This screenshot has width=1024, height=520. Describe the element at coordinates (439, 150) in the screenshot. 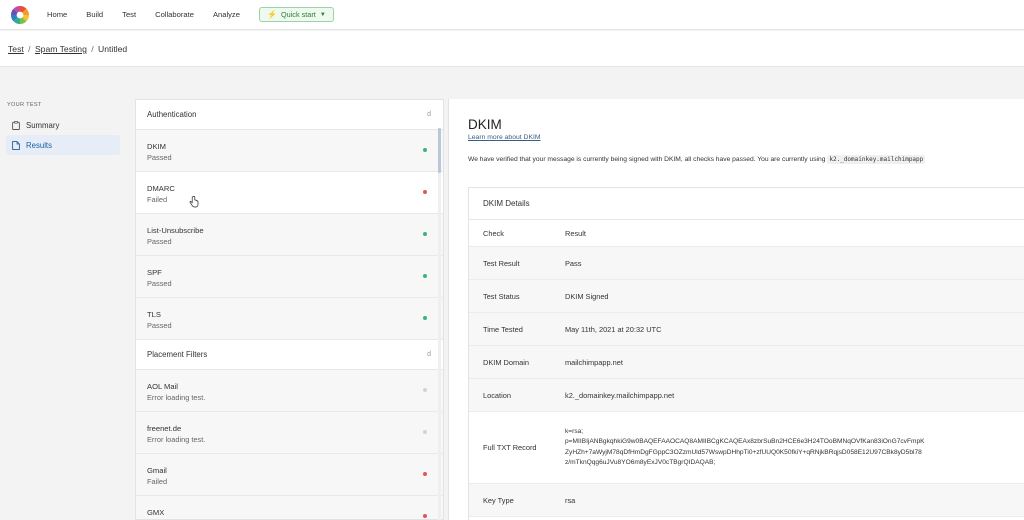

I see `list-scrollbar-thumb` at that location.